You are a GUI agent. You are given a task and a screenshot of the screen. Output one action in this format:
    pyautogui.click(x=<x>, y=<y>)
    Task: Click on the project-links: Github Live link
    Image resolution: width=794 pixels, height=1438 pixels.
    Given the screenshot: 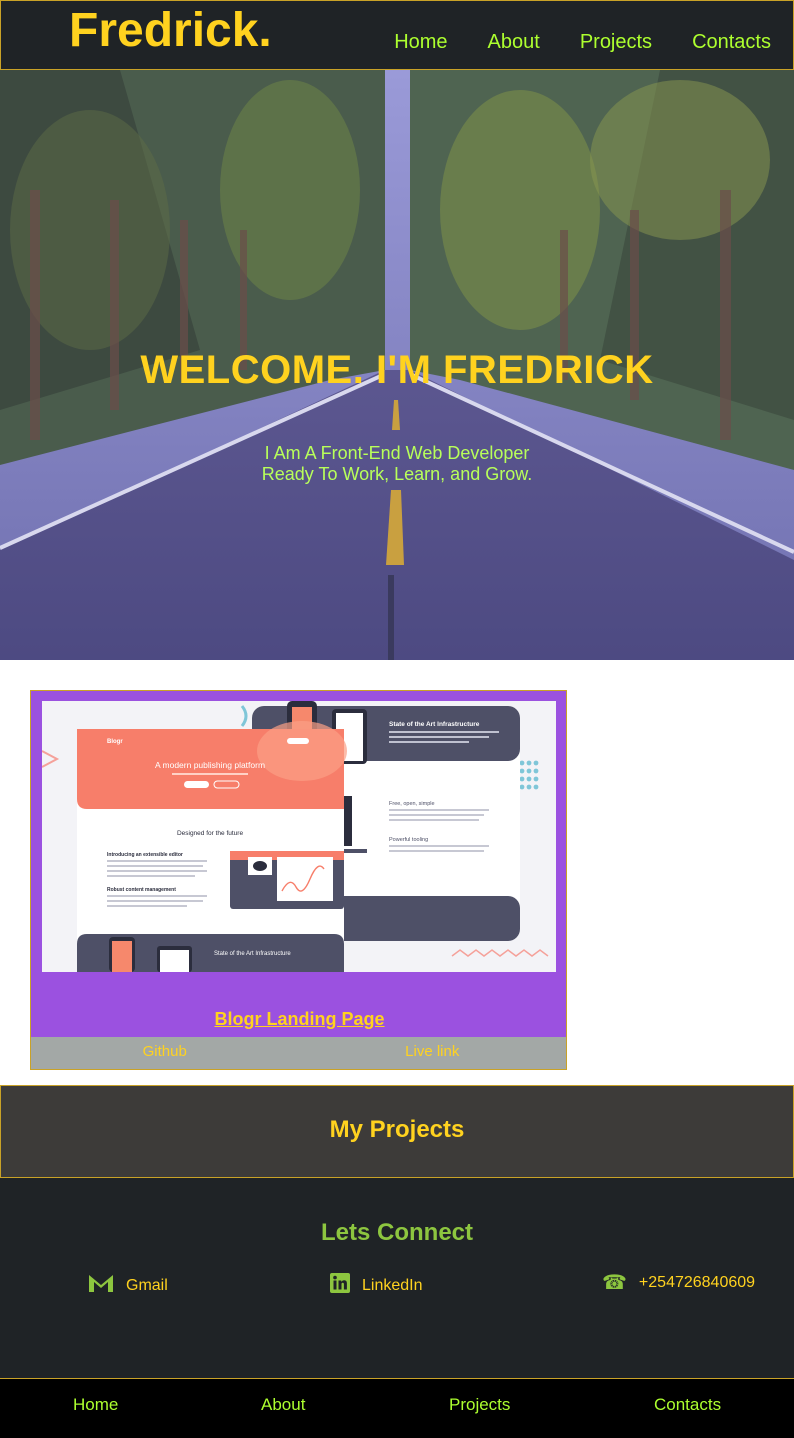 What is the action you would take?
    pyautogui.click(x=298, y=1053)
    